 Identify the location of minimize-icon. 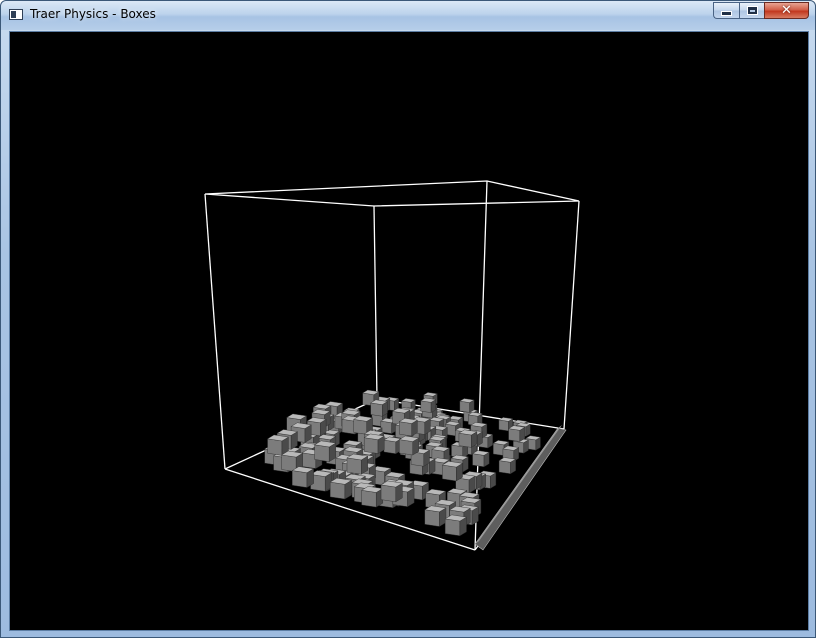
(726, 13).